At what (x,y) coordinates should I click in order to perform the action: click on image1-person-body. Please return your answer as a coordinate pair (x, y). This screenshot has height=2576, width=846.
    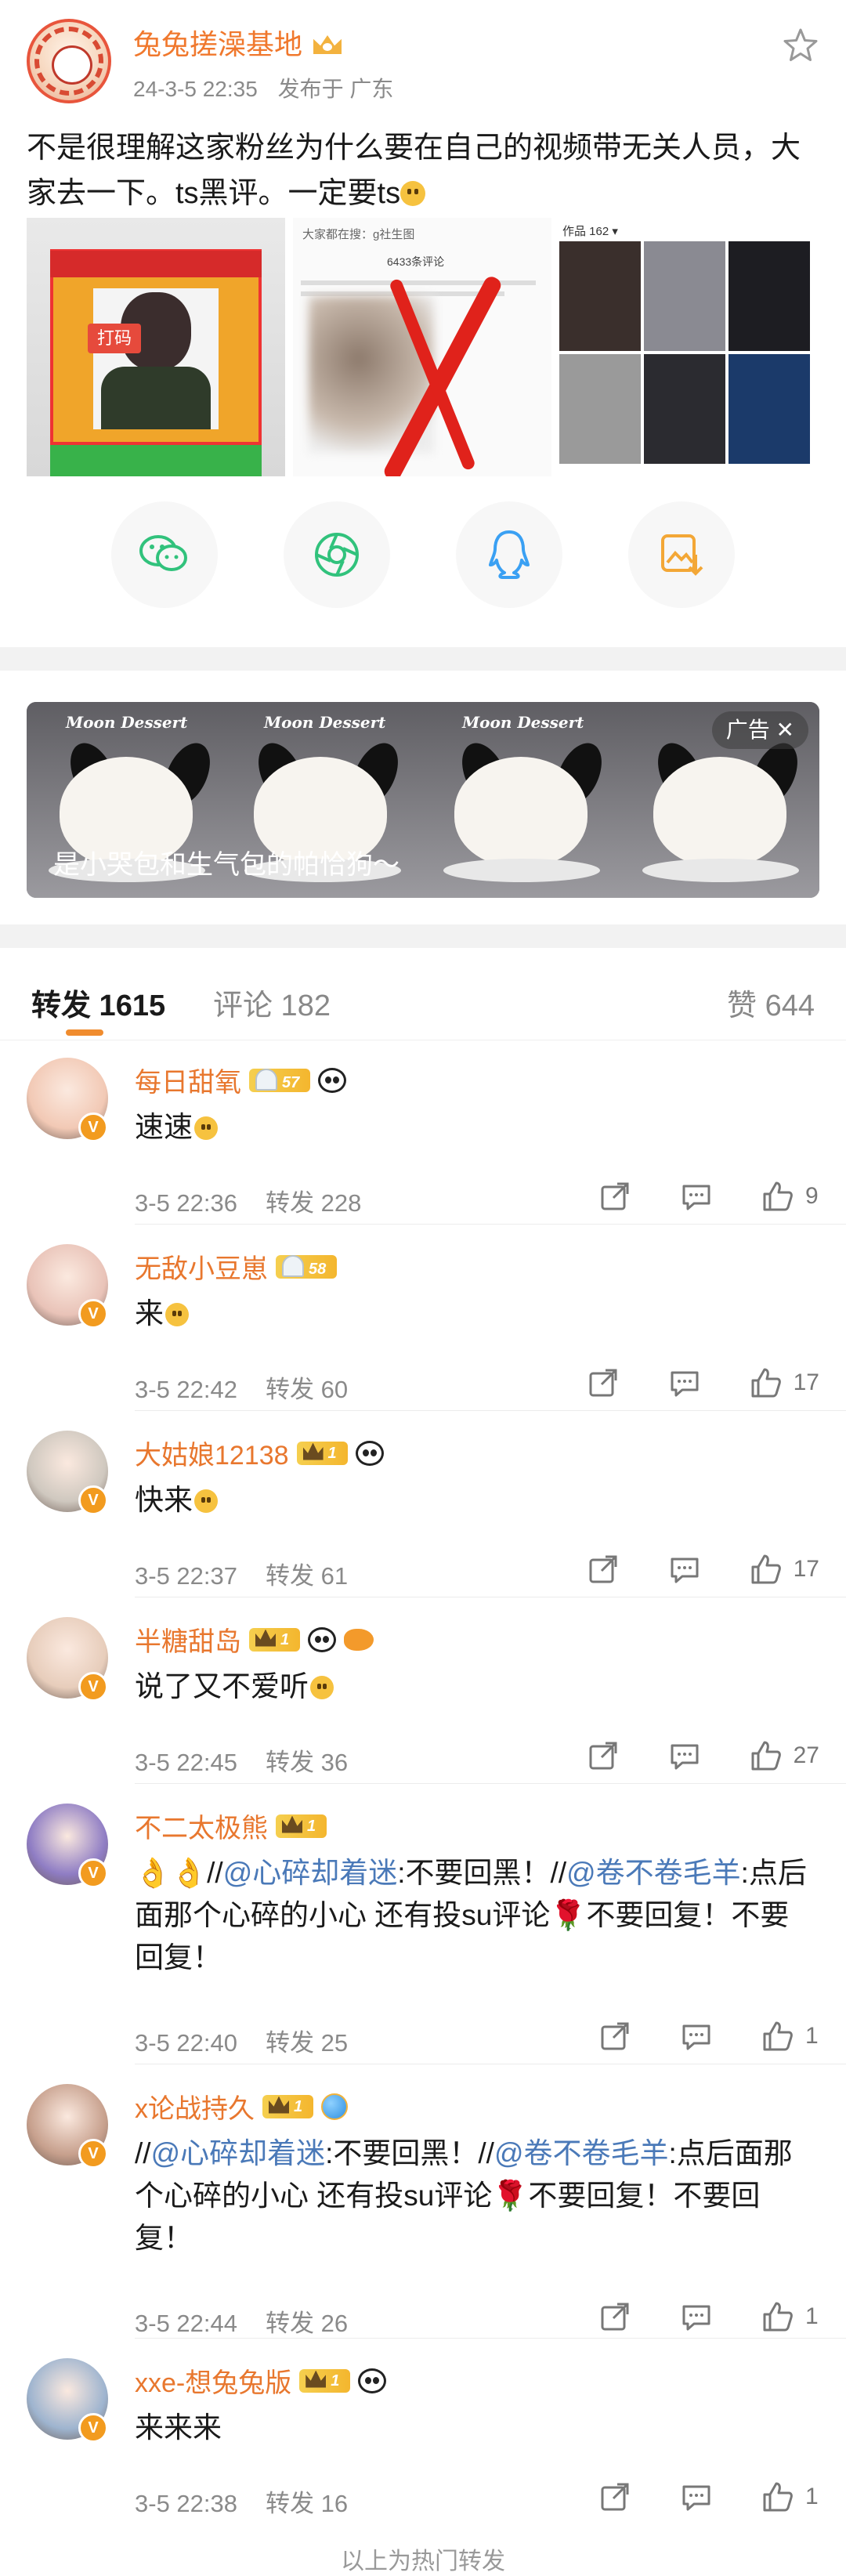
    Looking at the image, I should click on (156, 398).